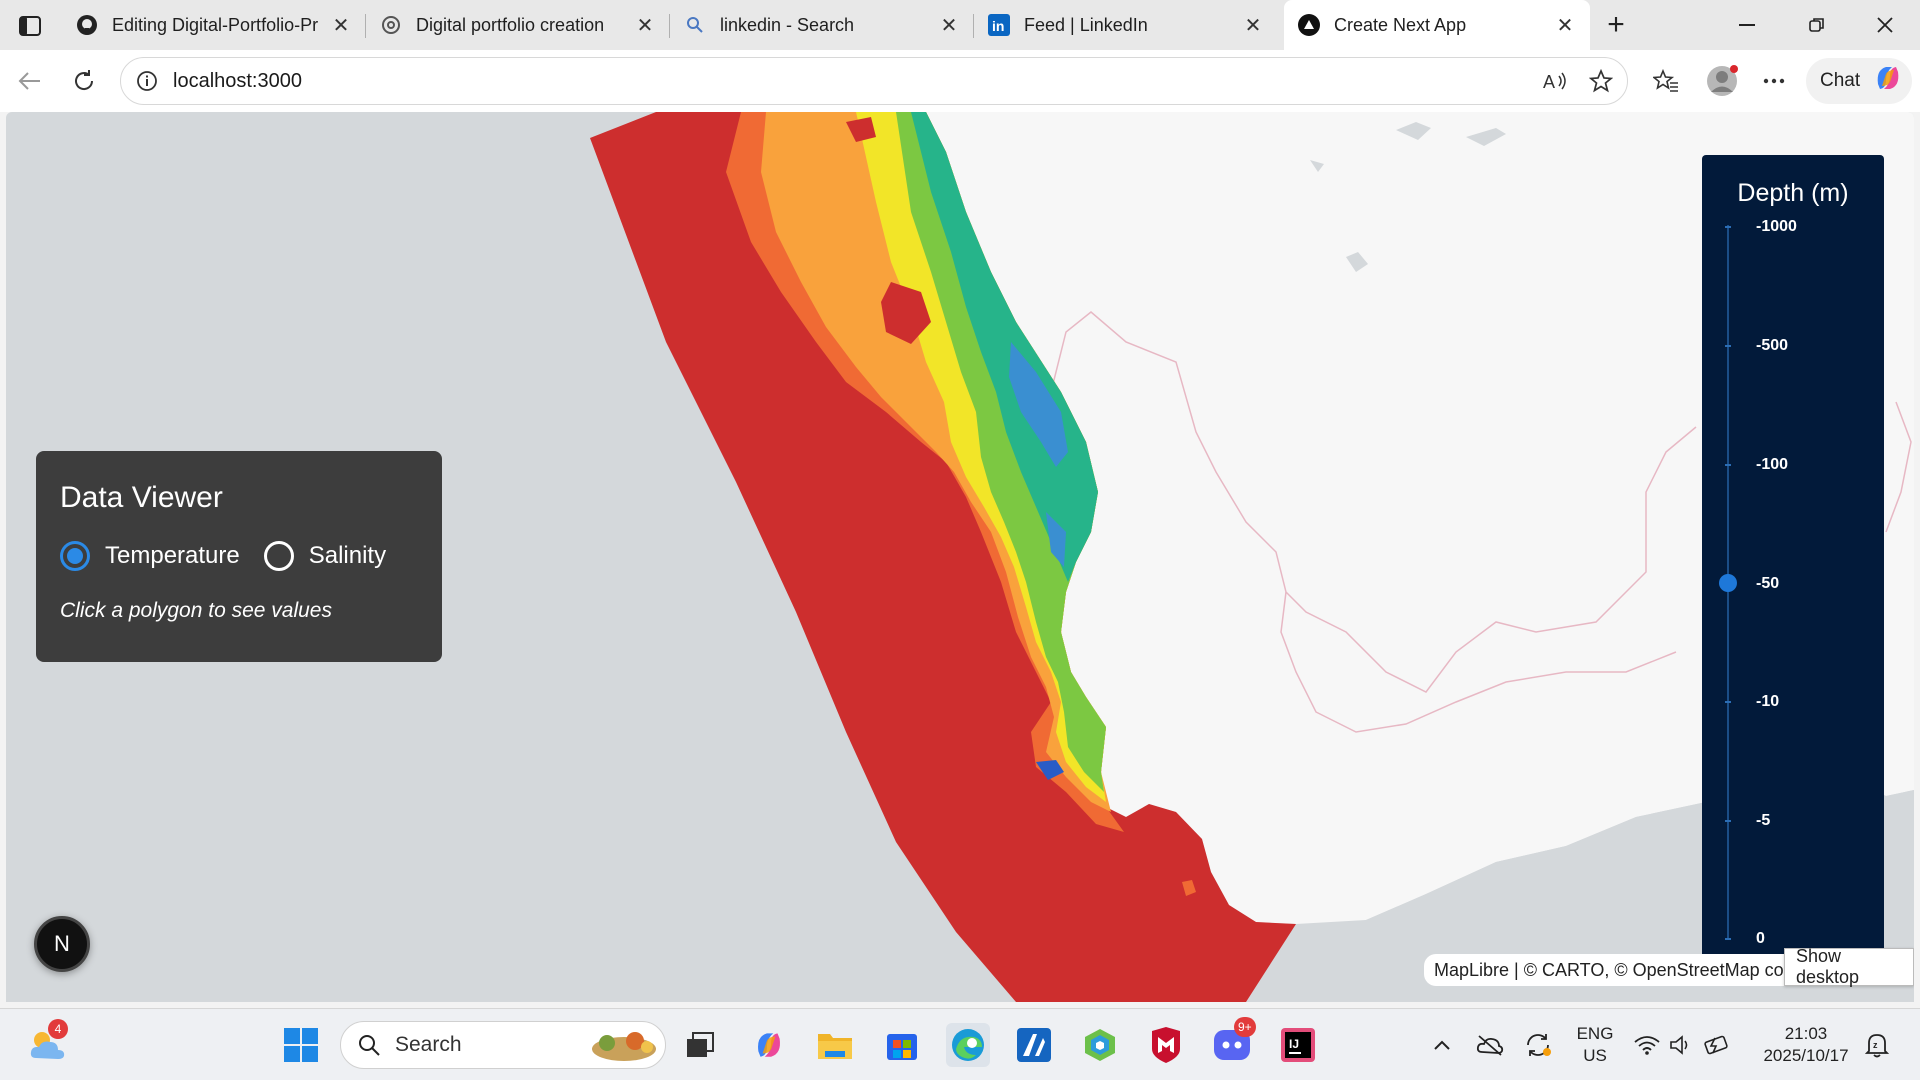  I want to click on tab-title: linkedin - Search, so click(787, 24).